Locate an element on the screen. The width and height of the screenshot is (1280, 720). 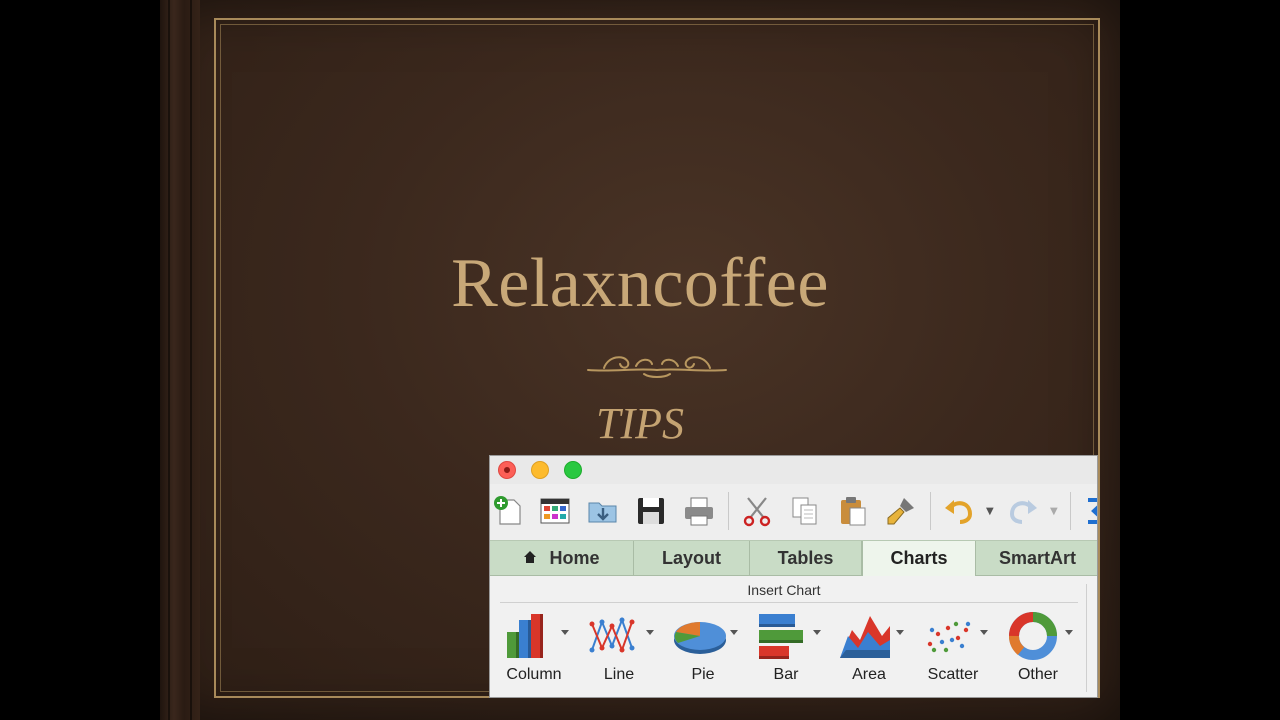
standard-toolbar: ▼ ▼ is located at coordinates (794, 512).